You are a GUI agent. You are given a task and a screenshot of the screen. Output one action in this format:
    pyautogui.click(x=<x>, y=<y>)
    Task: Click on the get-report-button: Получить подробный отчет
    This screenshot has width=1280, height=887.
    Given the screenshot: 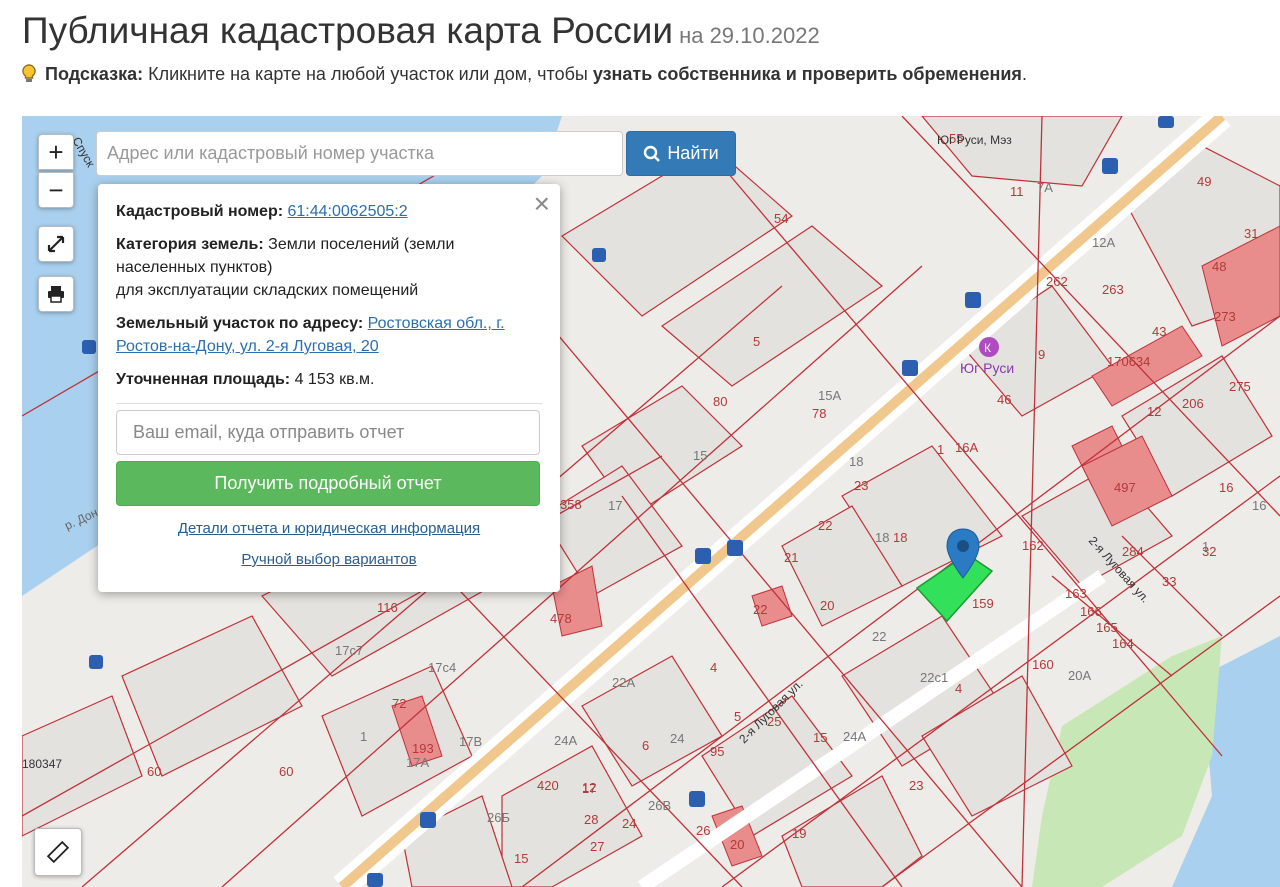 What is the action you would take?
    pyautogui.click(x=328, y=483)
    